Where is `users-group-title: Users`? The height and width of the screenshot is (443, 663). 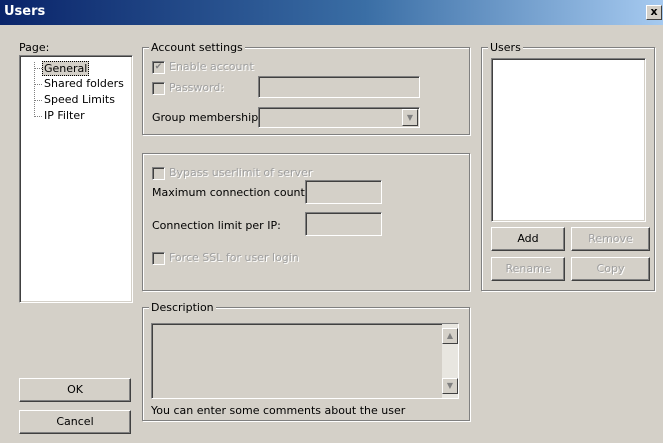
users-group-title: Users is located at coordinates (505, 47).